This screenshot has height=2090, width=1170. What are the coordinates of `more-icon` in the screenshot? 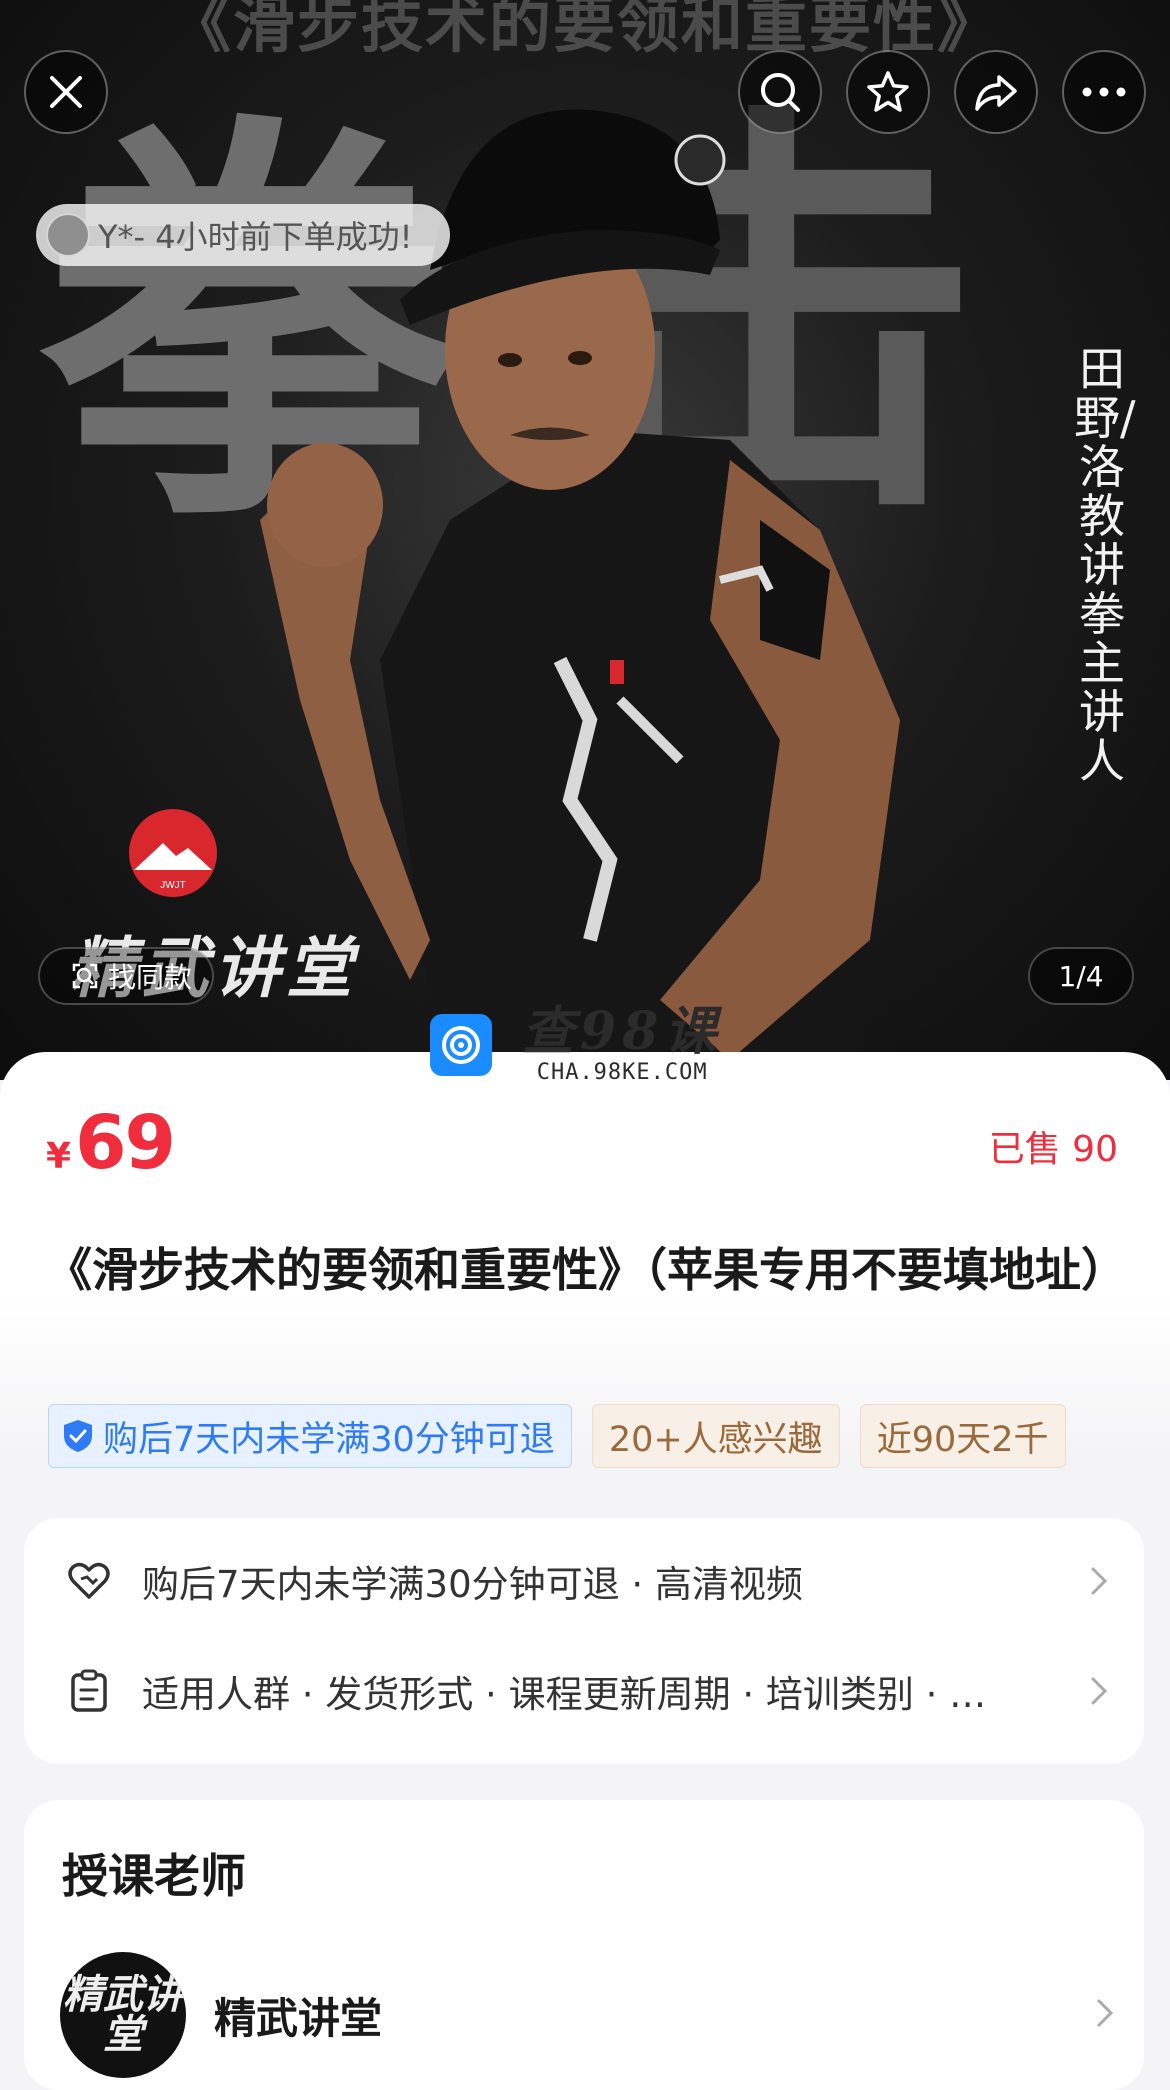 It's located at (1104, 92).